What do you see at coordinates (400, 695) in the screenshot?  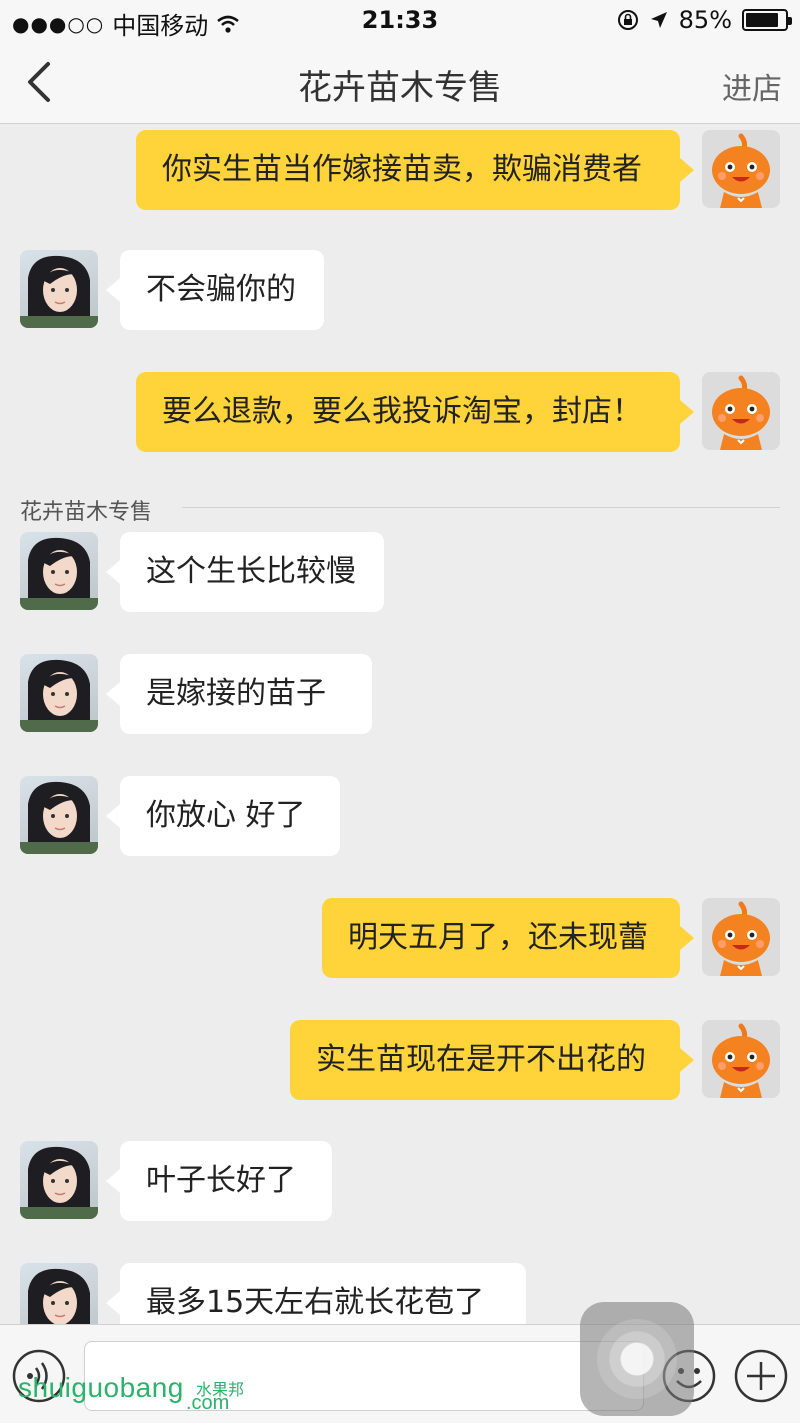 I see `message-row: 是嫁接的苗子` at bounding box center [400, 695].